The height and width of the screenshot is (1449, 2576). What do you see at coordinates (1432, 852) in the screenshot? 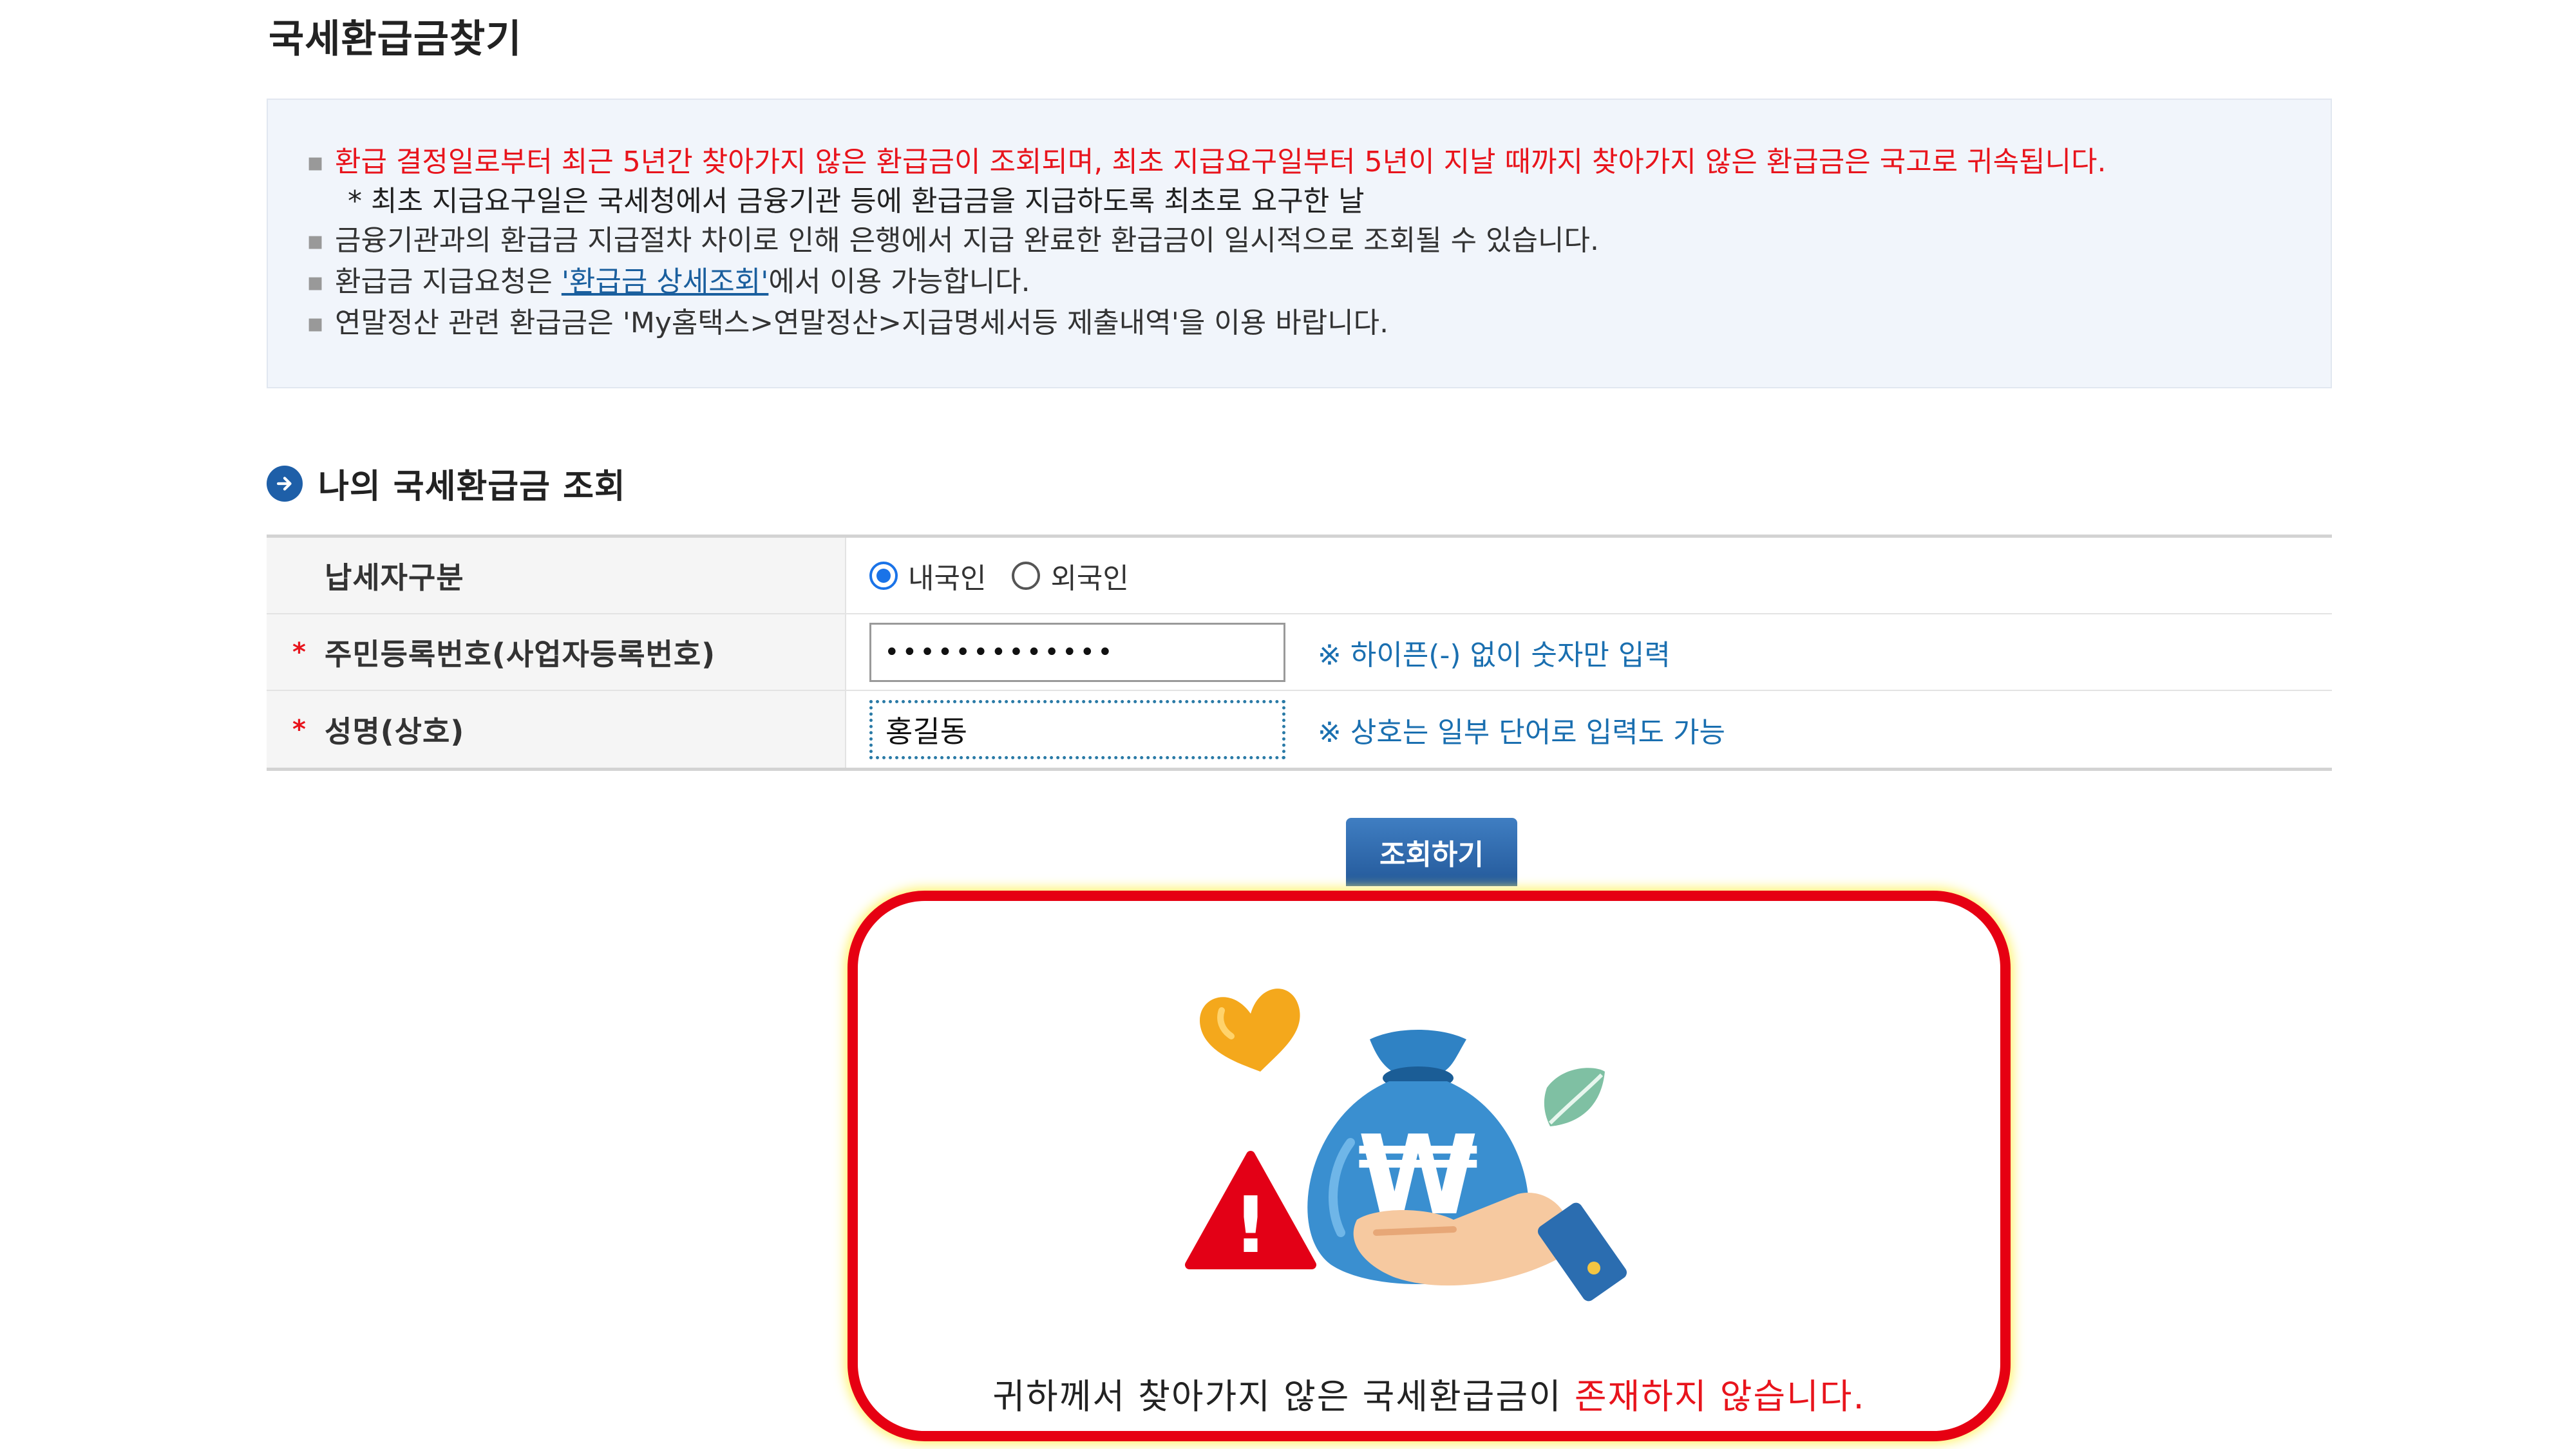
I see `search-button: 조회하기` at bounding box center [1432, 852].